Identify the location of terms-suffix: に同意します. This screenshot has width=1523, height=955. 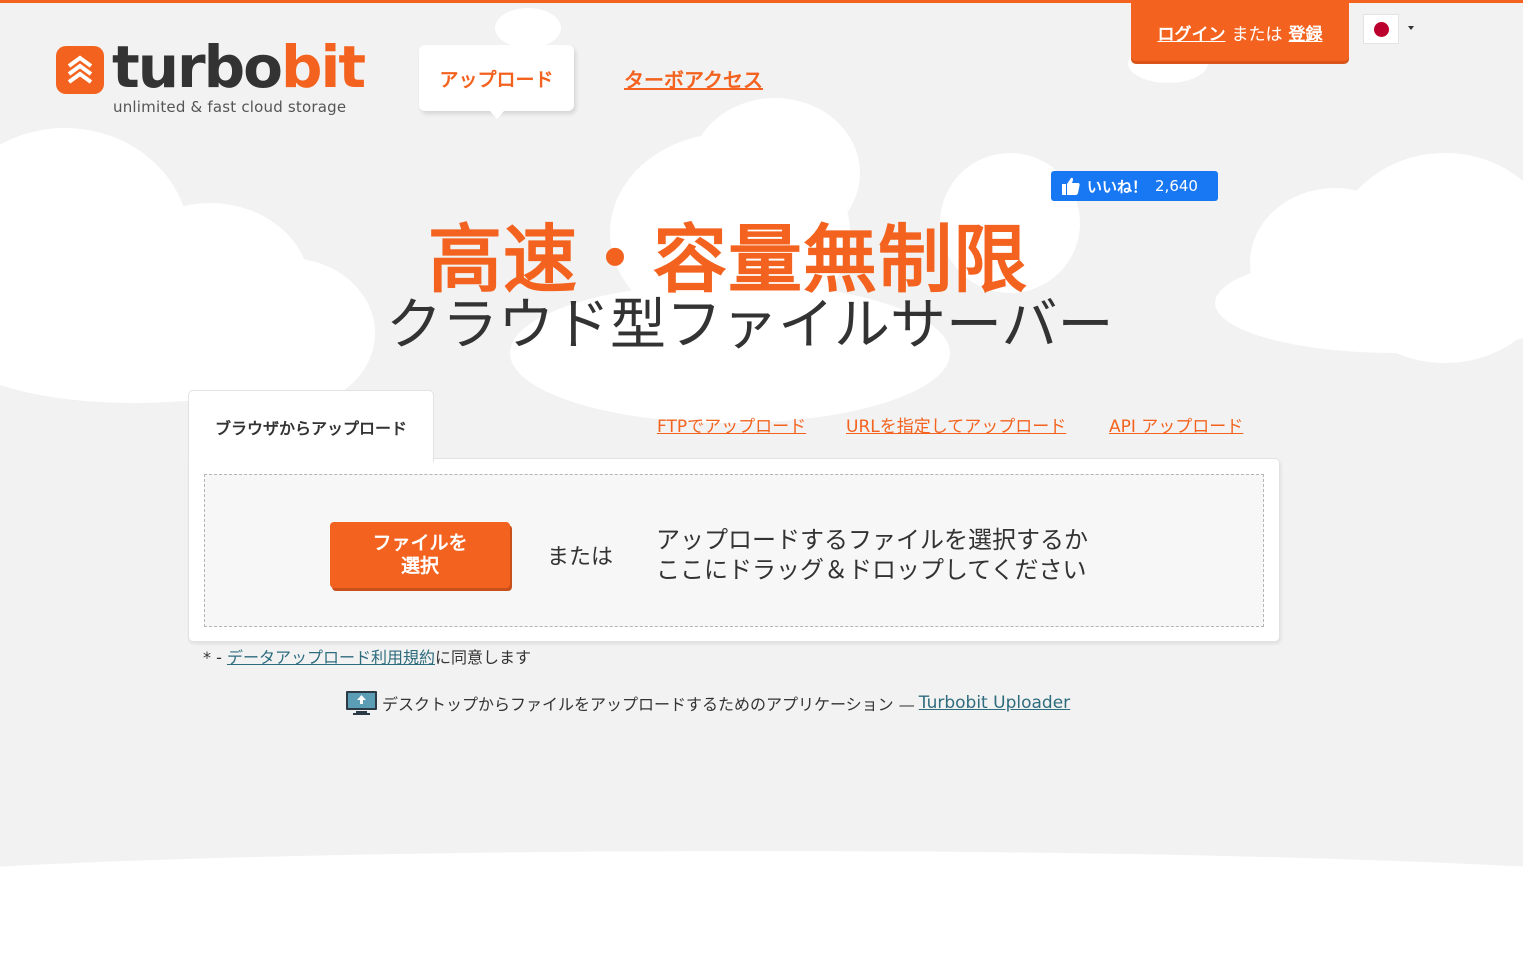
(482, 657).